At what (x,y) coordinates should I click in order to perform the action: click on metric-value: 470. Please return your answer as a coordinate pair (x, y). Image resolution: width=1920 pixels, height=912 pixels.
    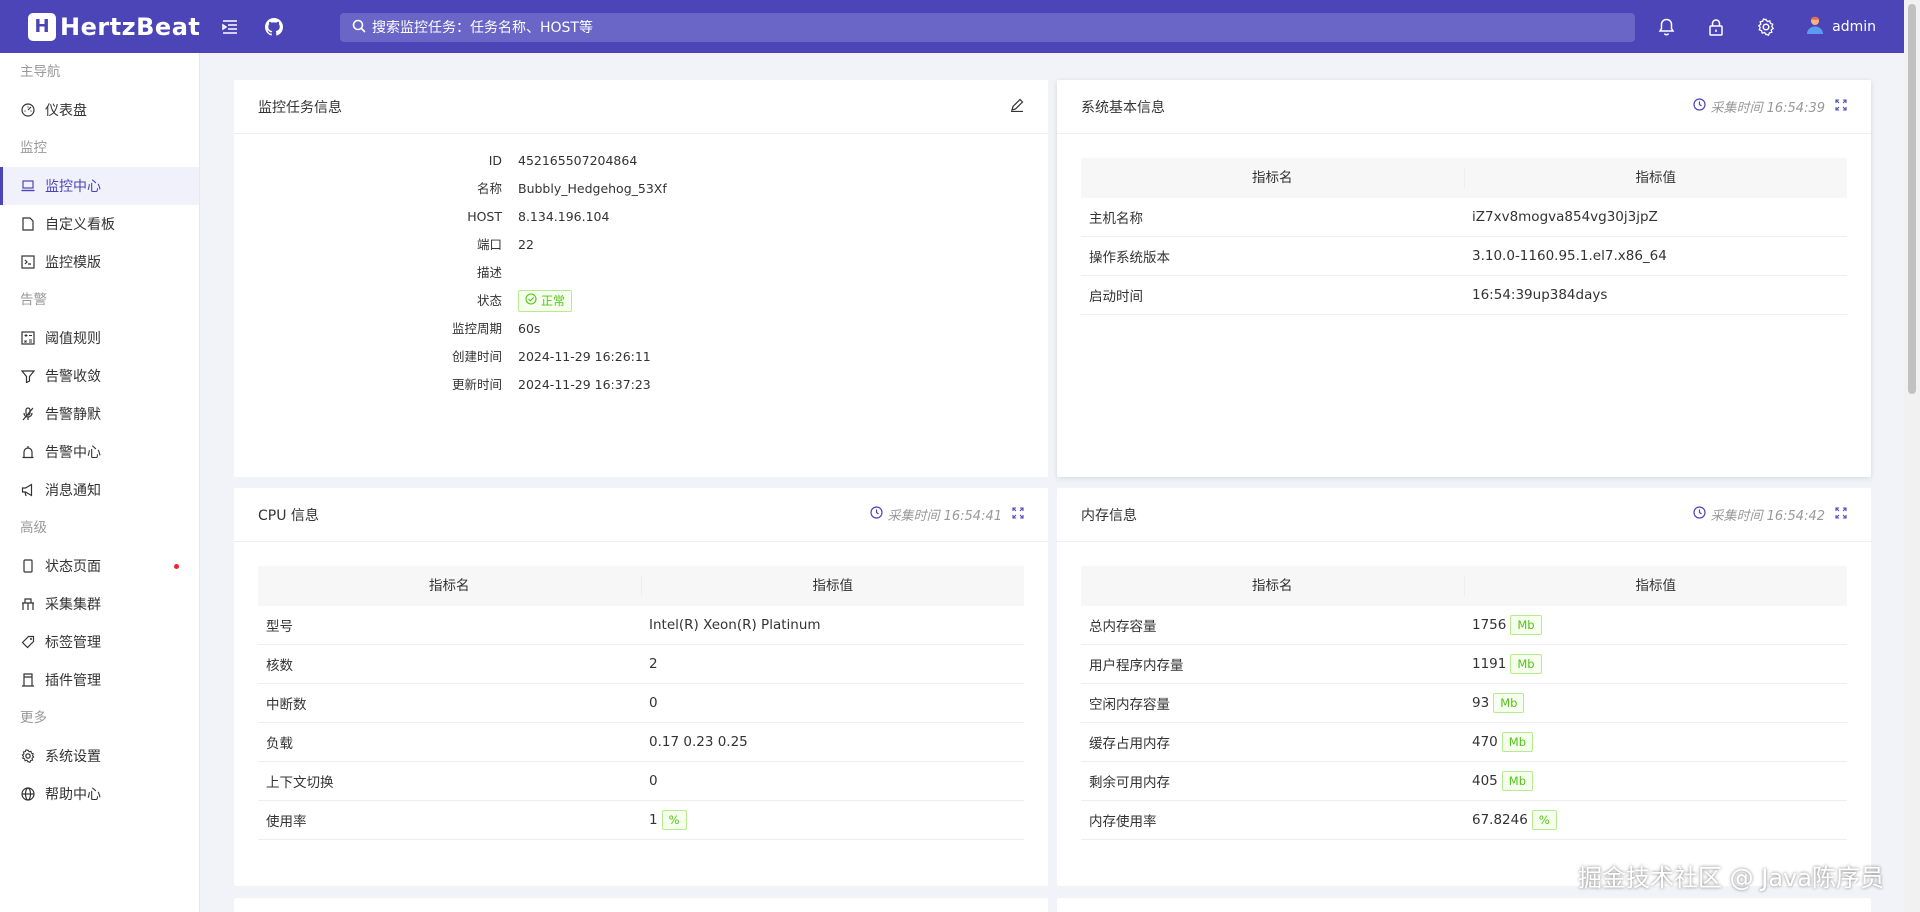
    Looking at the image, I should click on (1485, 742).